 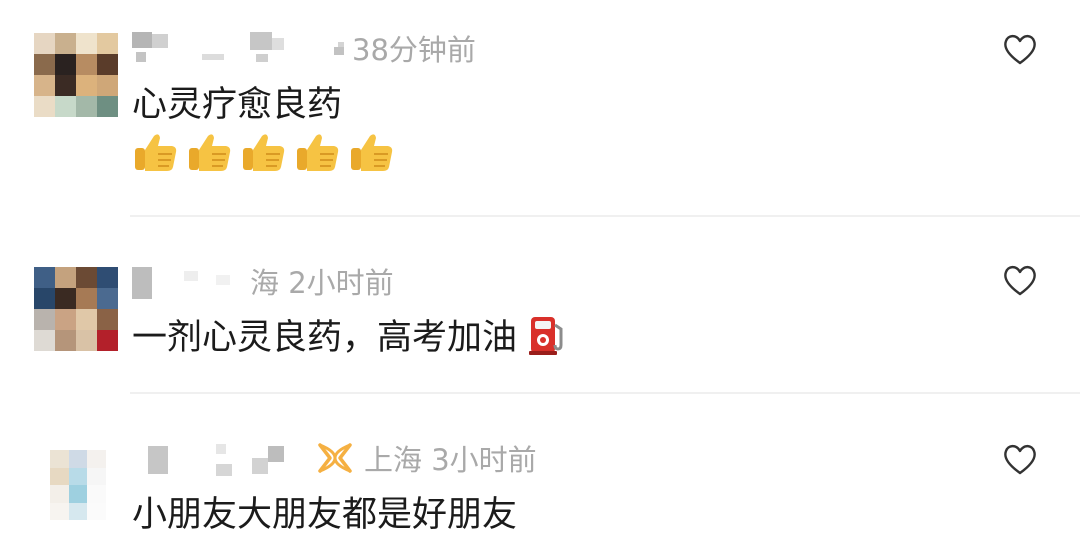 I want to click on comment-meta: 海 2小时前, so click(x=263, y=281).